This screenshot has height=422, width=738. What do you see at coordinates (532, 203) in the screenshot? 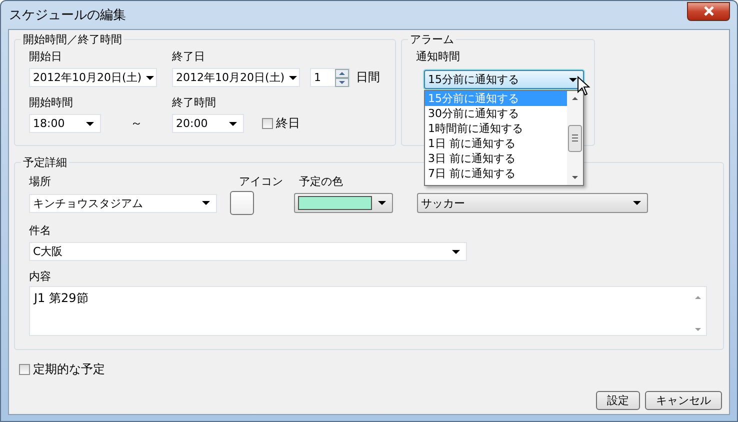
I see `category-dropdown: サッカー` at bounding box center [532, 203].